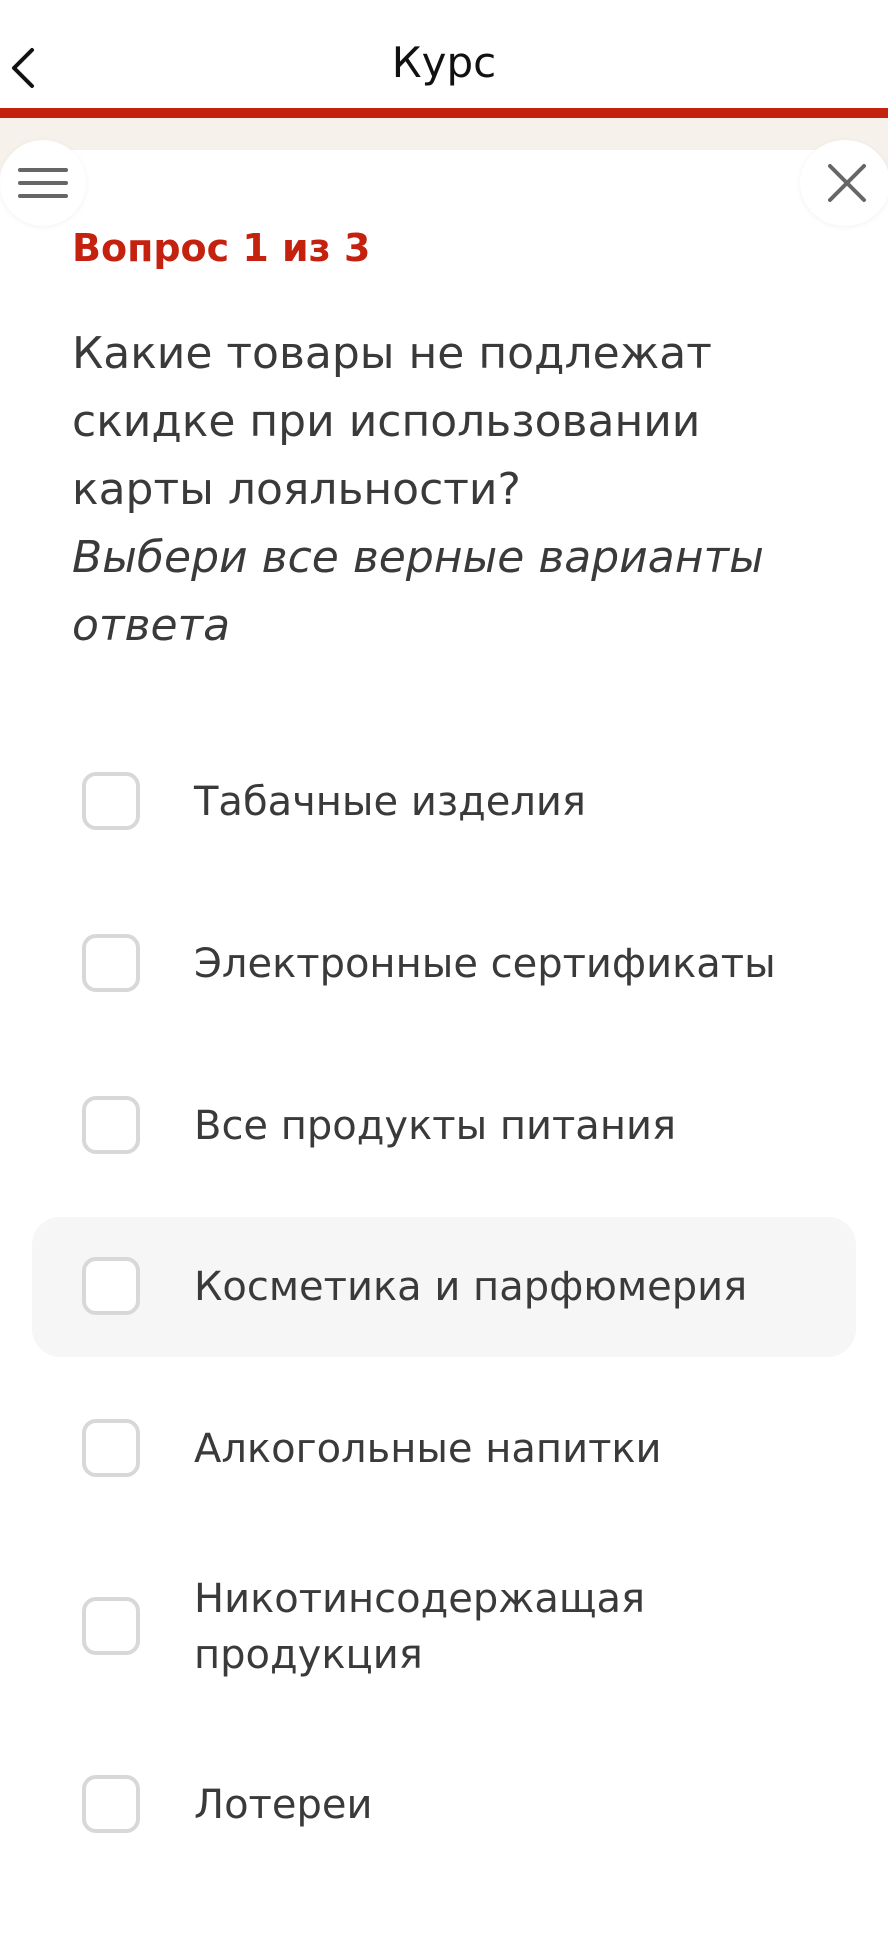 This screenshot has height=1950, width=888. I want to click on menu-icon, so click(43, 183).